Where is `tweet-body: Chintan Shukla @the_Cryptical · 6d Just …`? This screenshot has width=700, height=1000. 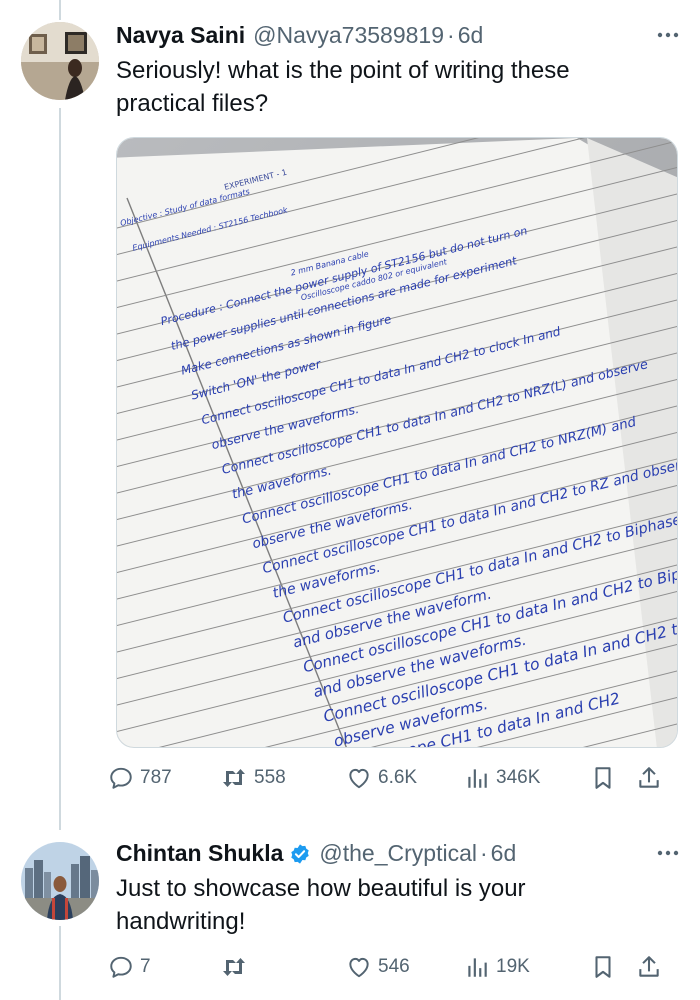 tweet-body: Chintan Shukla @the_Cryptical · 6d Just … is located at coordinates (401, 888).